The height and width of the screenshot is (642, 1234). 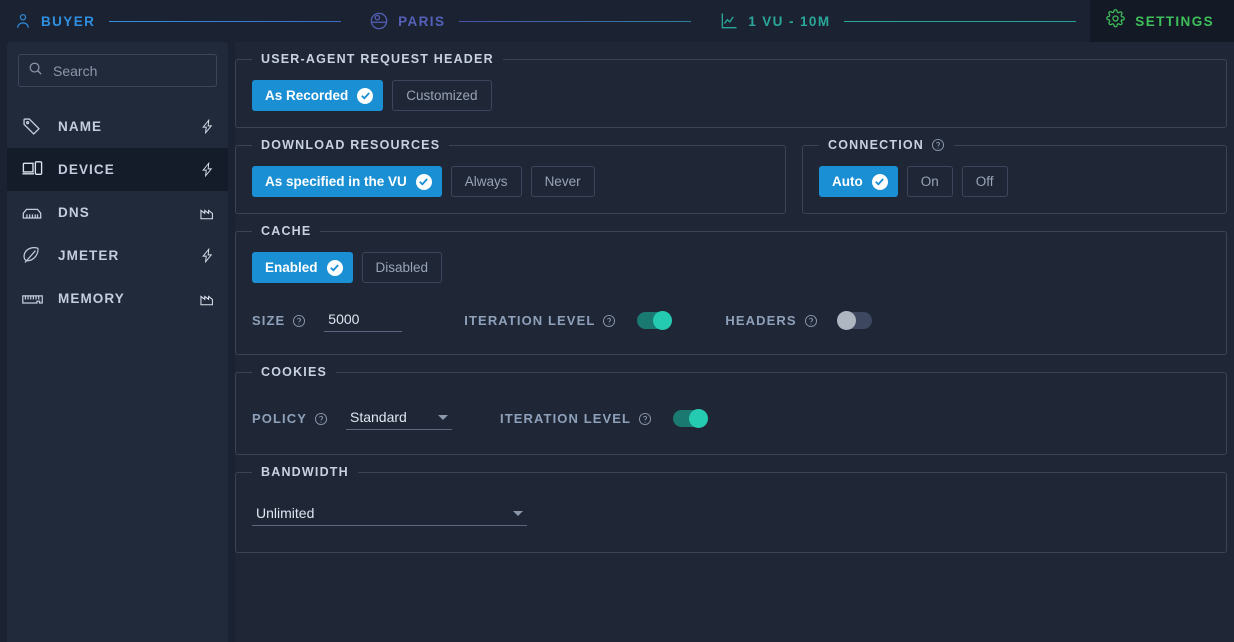 I want to click on cookies-iteration-toggle, so click(x=691, y=418).